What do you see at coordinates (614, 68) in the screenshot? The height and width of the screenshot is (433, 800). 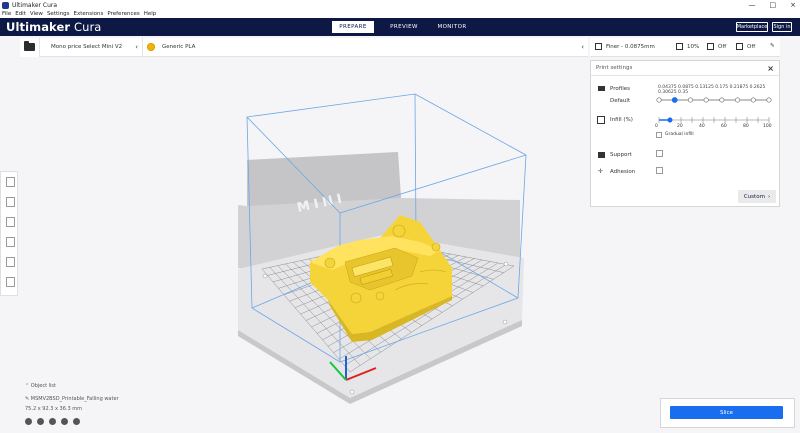 I see `print-settings-title: Print settings` at bounding box center [614, 68].